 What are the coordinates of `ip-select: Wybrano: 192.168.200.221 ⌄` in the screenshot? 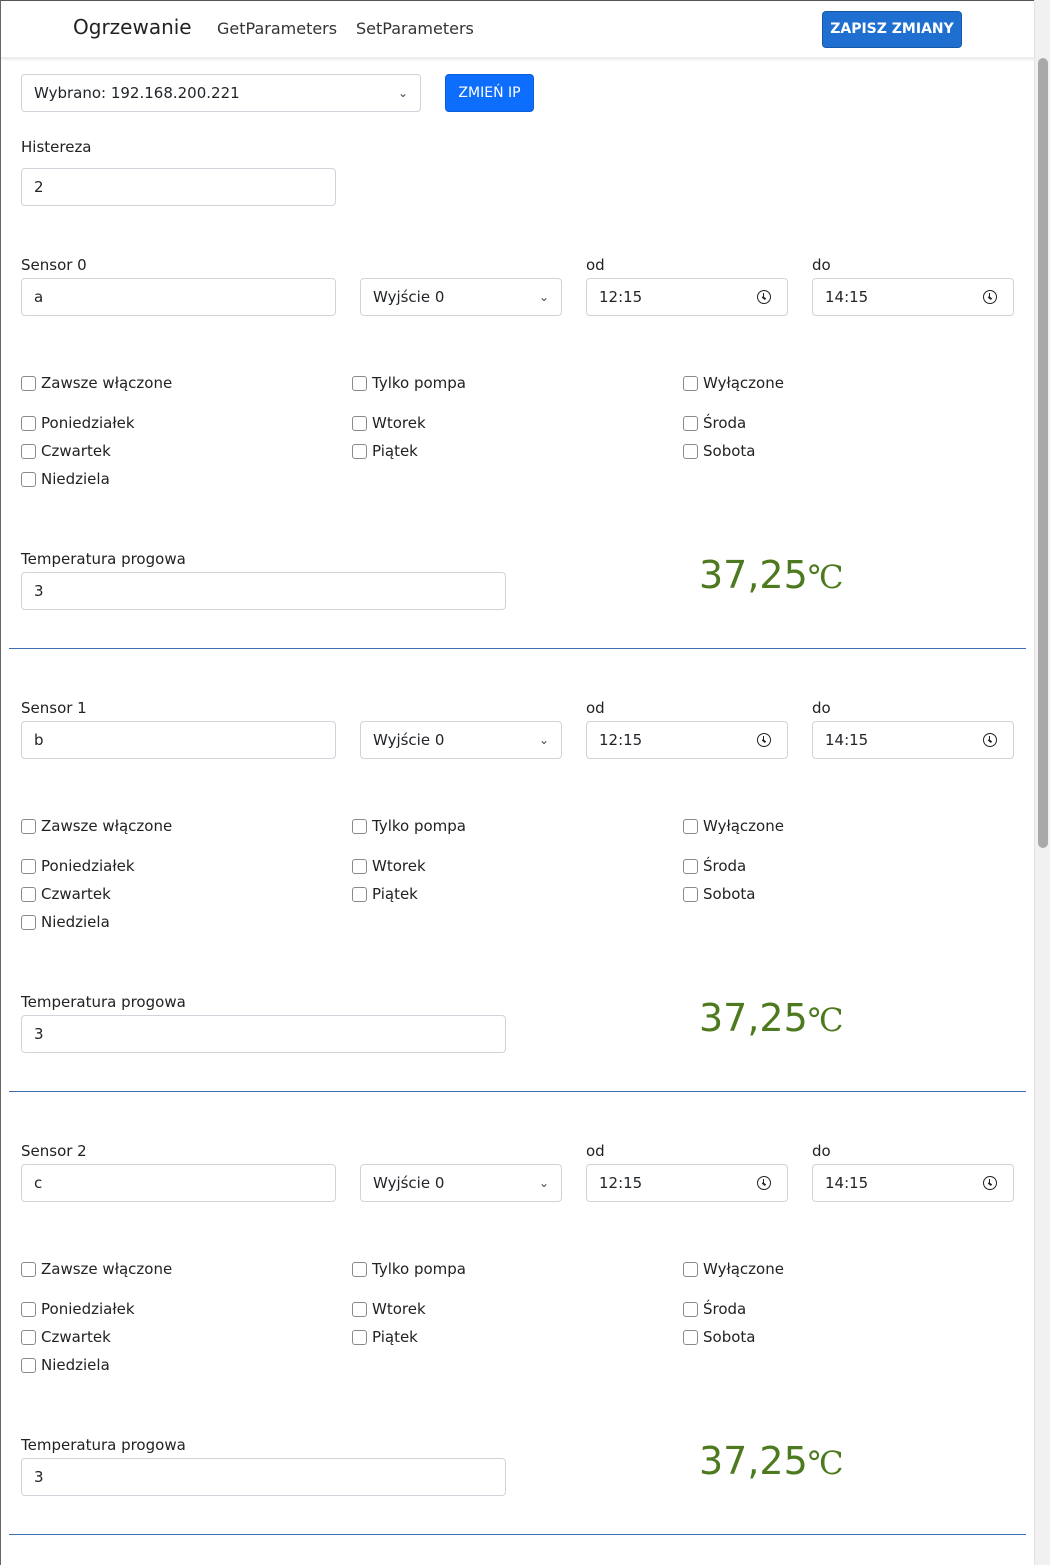 It's located at (221, 93).